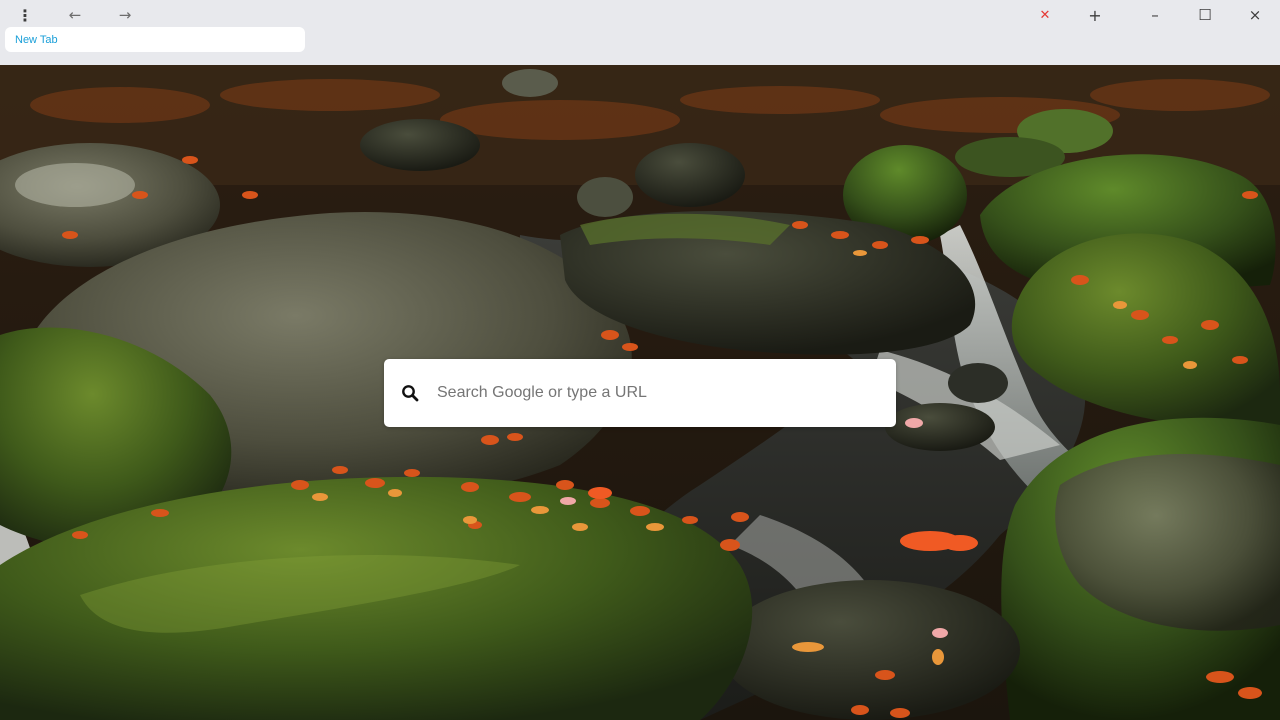  What do you see at coordinates (666, 393) in the screenshot?
I see `search-input` at bounding box center [666, 393].